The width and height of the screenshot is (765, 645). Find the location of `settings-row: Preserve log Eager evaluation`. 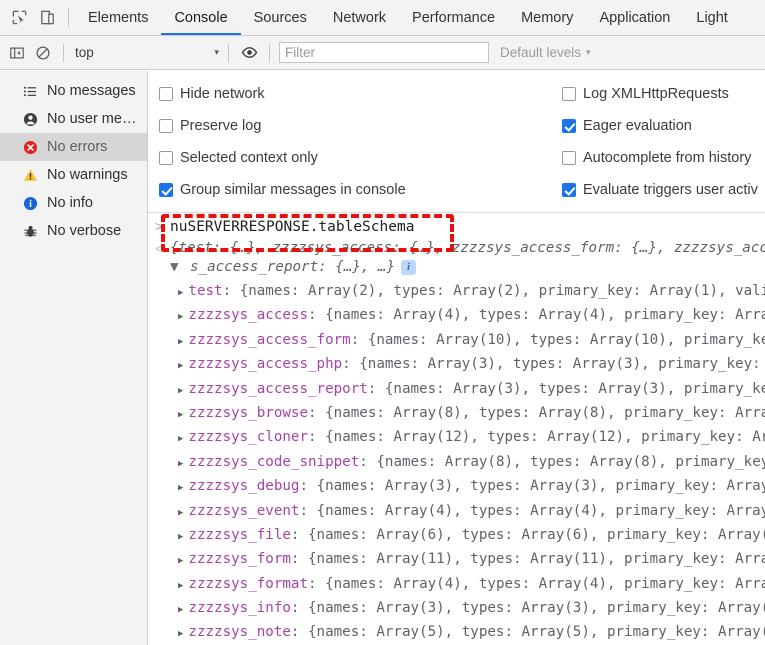

settings-row: Preserve log Eager evaluation is located at coordinates (456, 126).